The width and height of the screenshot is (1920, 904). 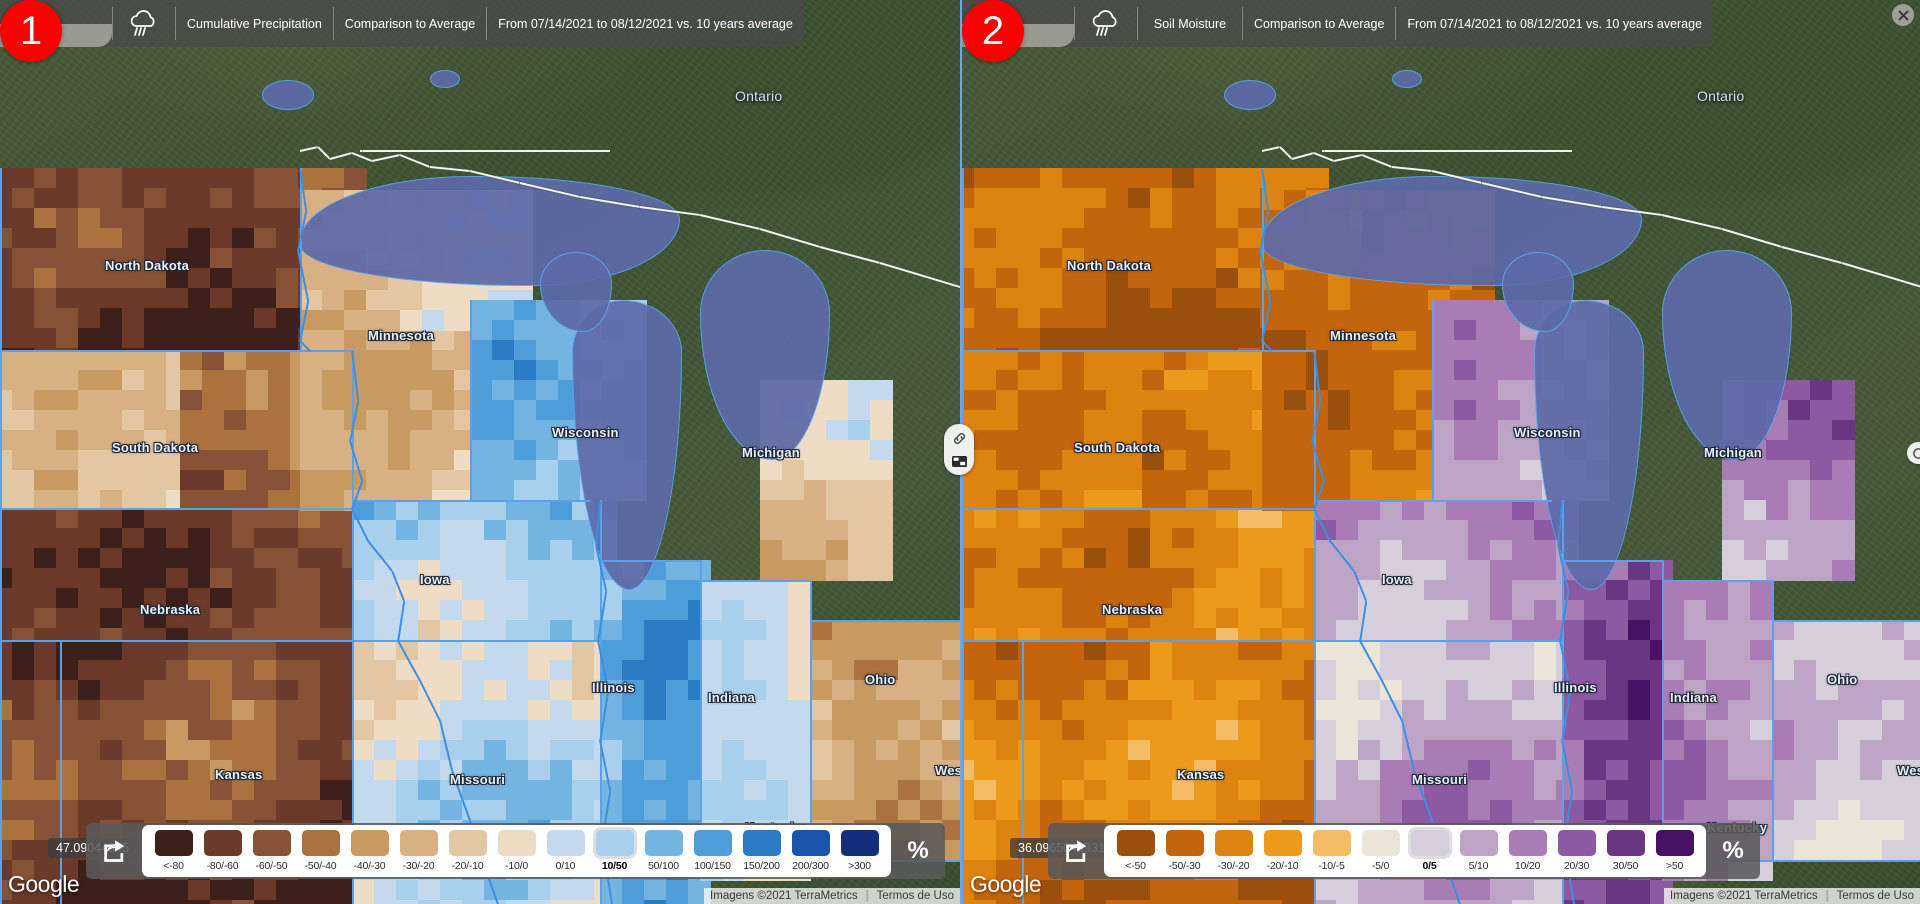 What do you see at coordinates (1625, 866) in the screenshot?
I see `legend-label: 30/50` at bounding box center [1625, 866].